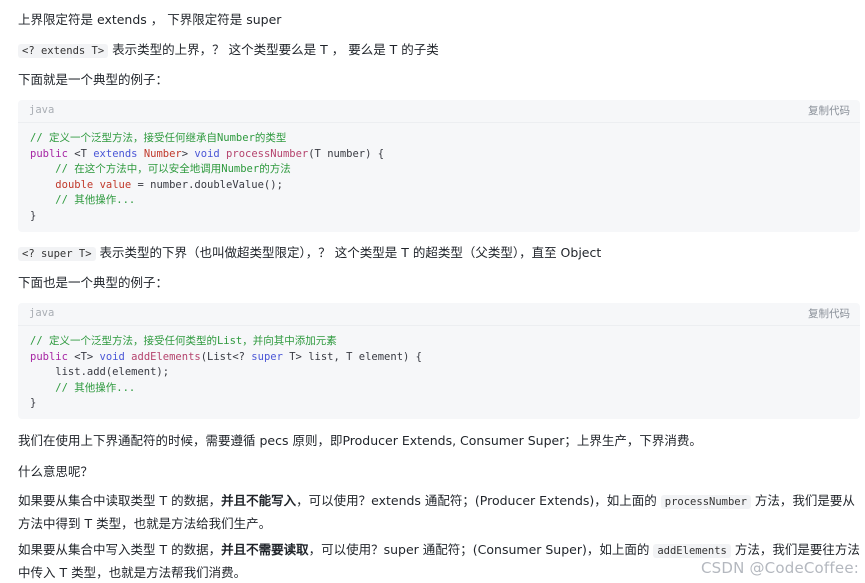 The height and width of the screenshot is (583, 865). Describe the element at coordinates (63, 51) in the screenshot. I see `inline-code-upper: <? extends T>` at that location.